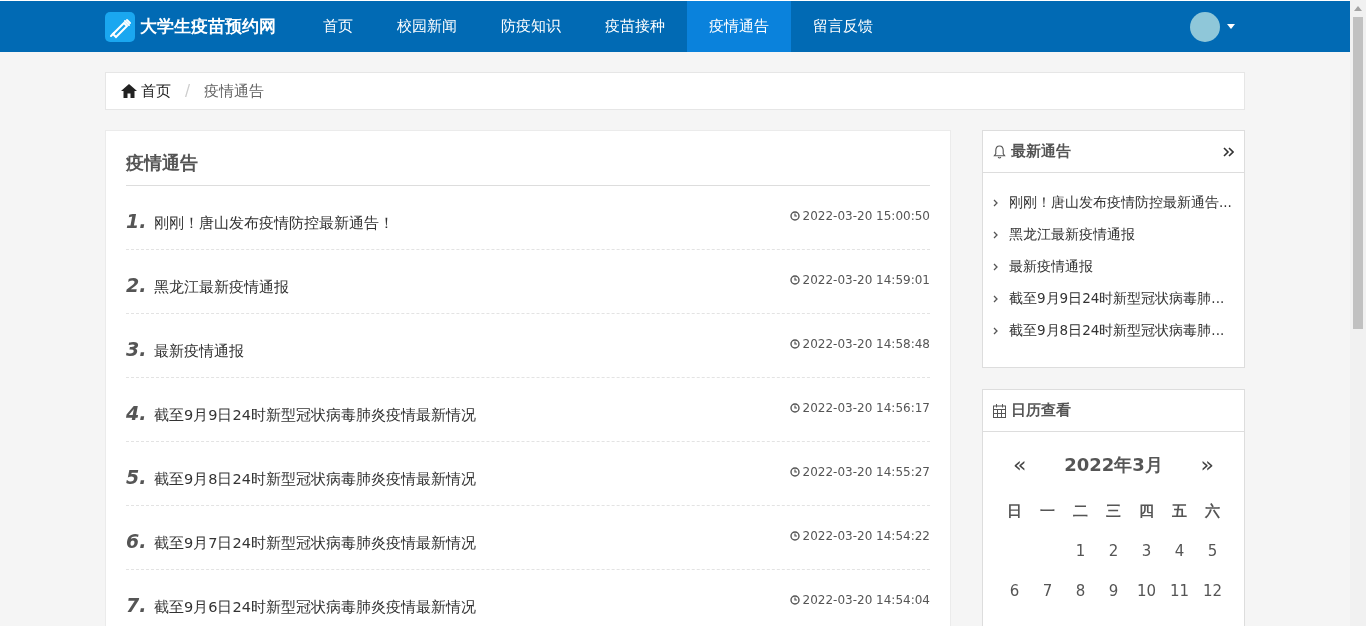  What do you see at coordinates (1047, 511) in the screenshot?
I see `weekday-label: 一` at bounding box center [1047, 511].